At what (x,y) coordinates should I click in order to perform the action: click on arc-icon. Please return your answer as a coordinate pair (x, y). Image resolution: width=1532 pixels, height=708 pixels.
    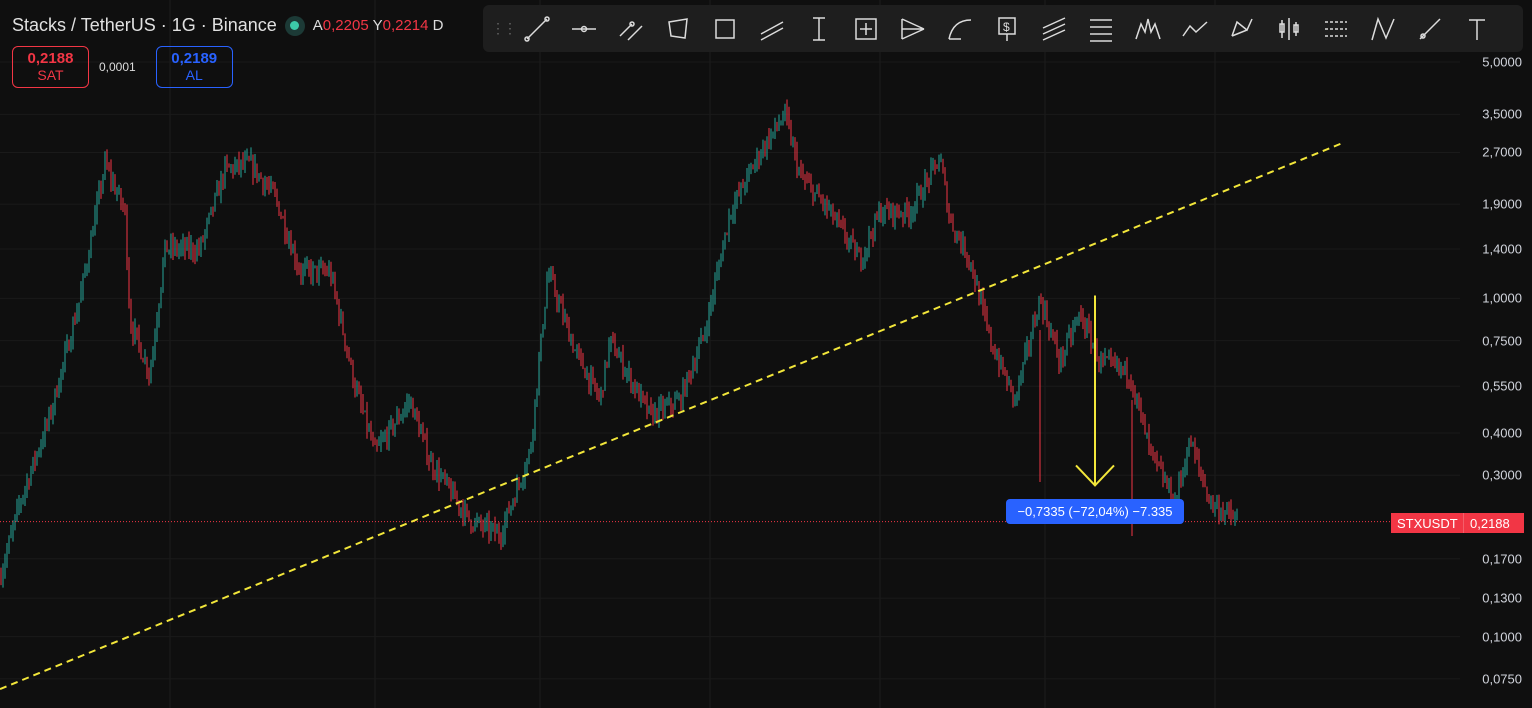
    Looking at the image, I should click on (960, 29).